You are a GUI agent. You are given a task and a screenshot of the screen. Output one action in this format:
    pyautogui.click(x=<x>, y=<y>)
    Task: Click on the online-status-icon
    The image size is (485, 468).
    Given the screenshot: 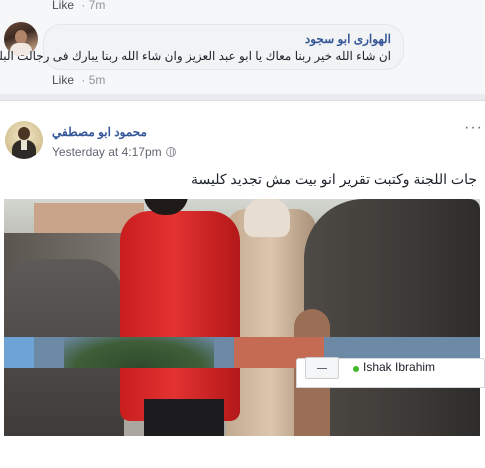 What is the action you would take?
    pyautogui.click(x=356, y=369)
    